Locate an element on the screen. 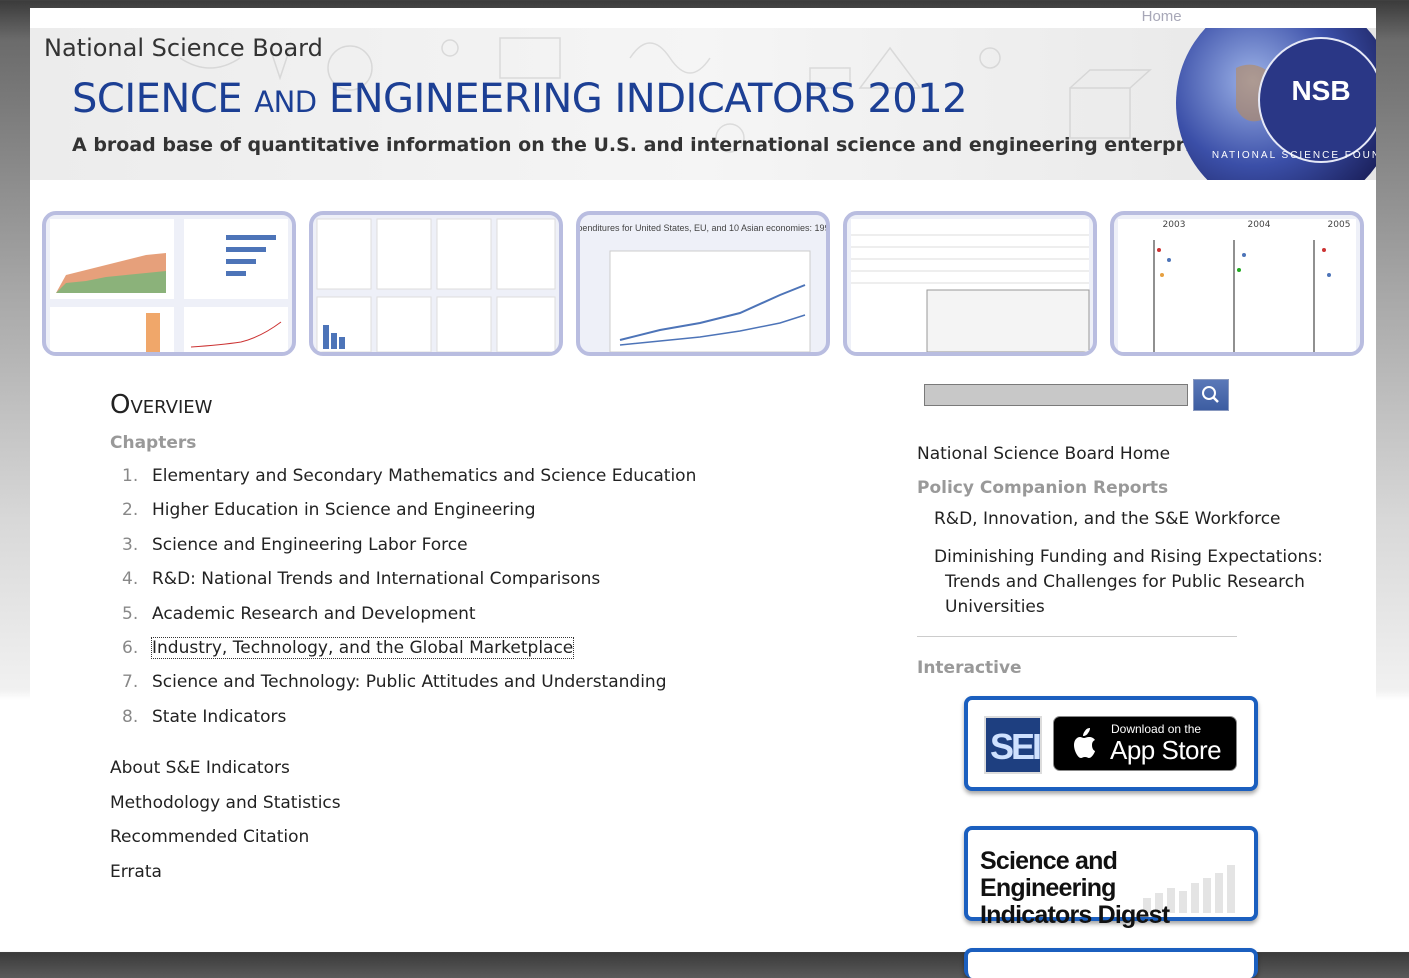  seal-text: NATIONAL SCIENCE FOUNDATION is located at coordinates (1294, 155).